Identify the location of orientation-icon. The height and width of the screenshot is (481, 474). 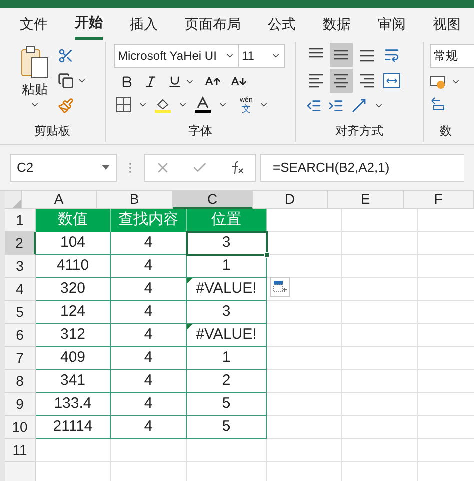
(359, 106).